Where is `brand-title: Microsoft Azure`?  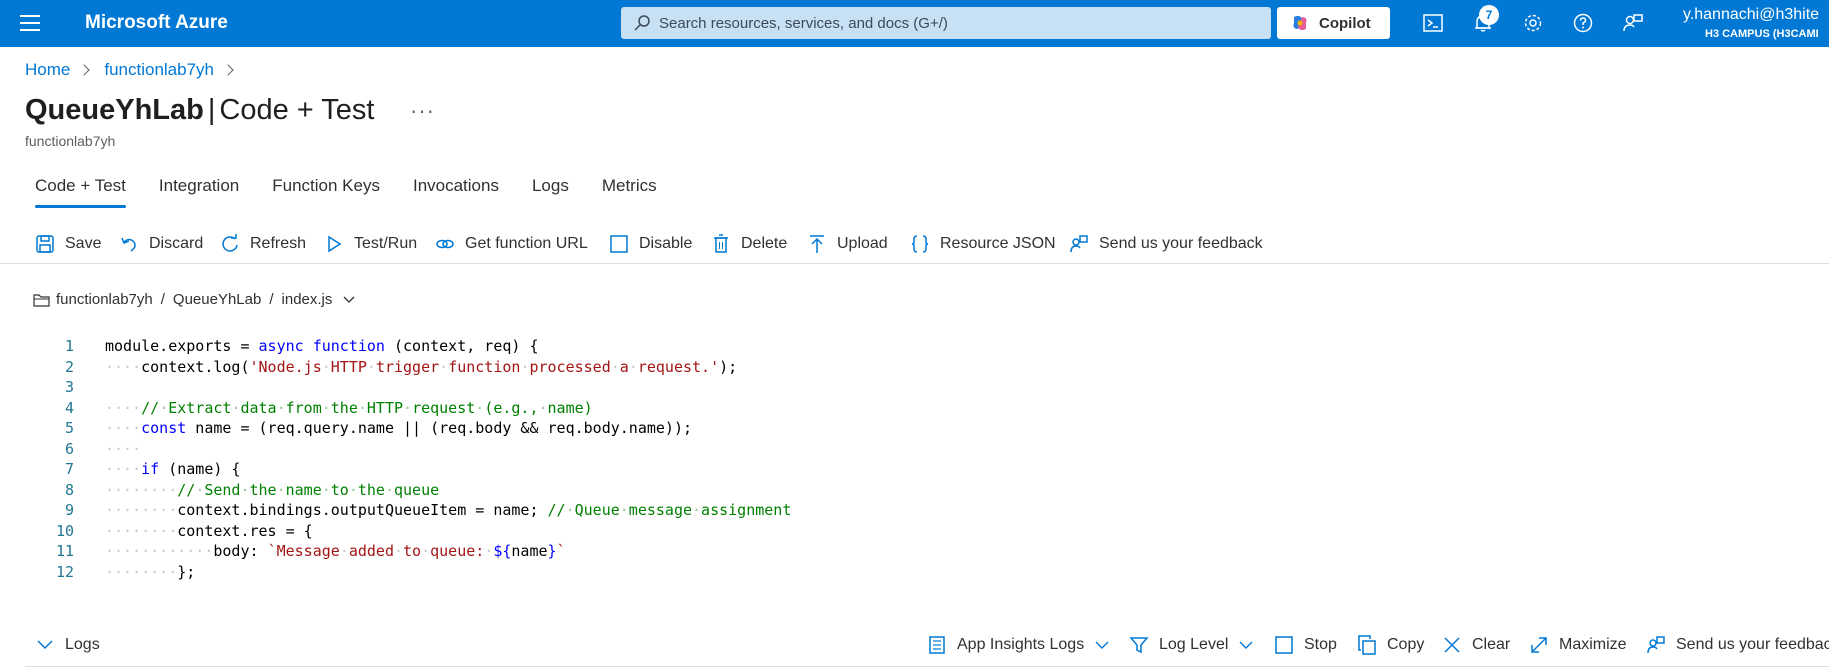
brand-title: Microsoft Azure is located at coordinates (156, 23).